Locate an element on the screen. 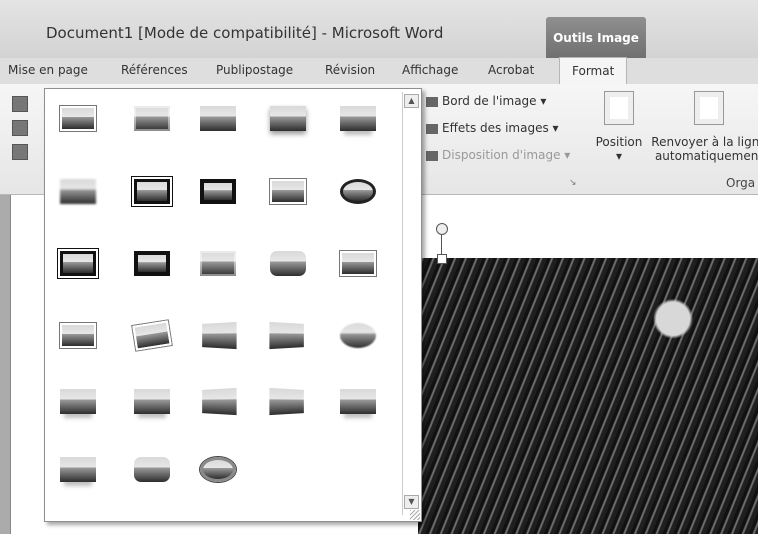  tab-mailings: Publipostage is located at coordinates (254, 70).